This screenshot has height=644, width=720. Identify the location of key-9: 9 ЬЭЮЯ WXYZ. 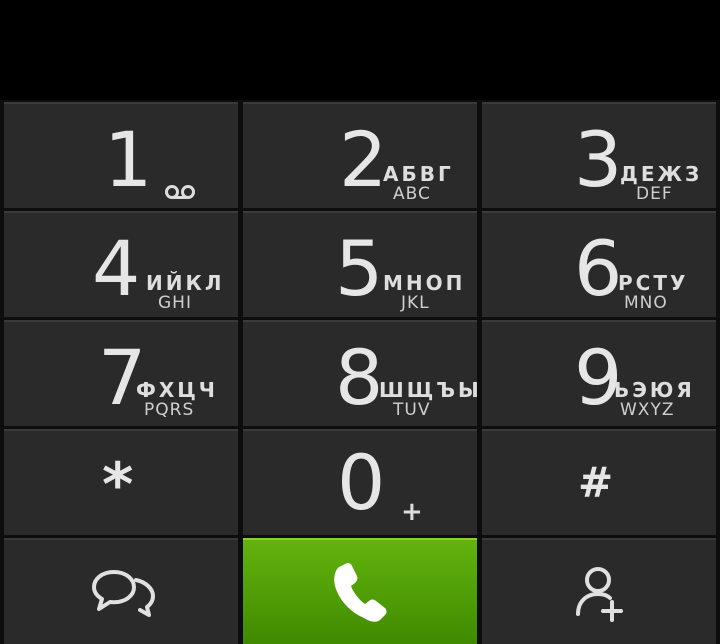
(599, 373).